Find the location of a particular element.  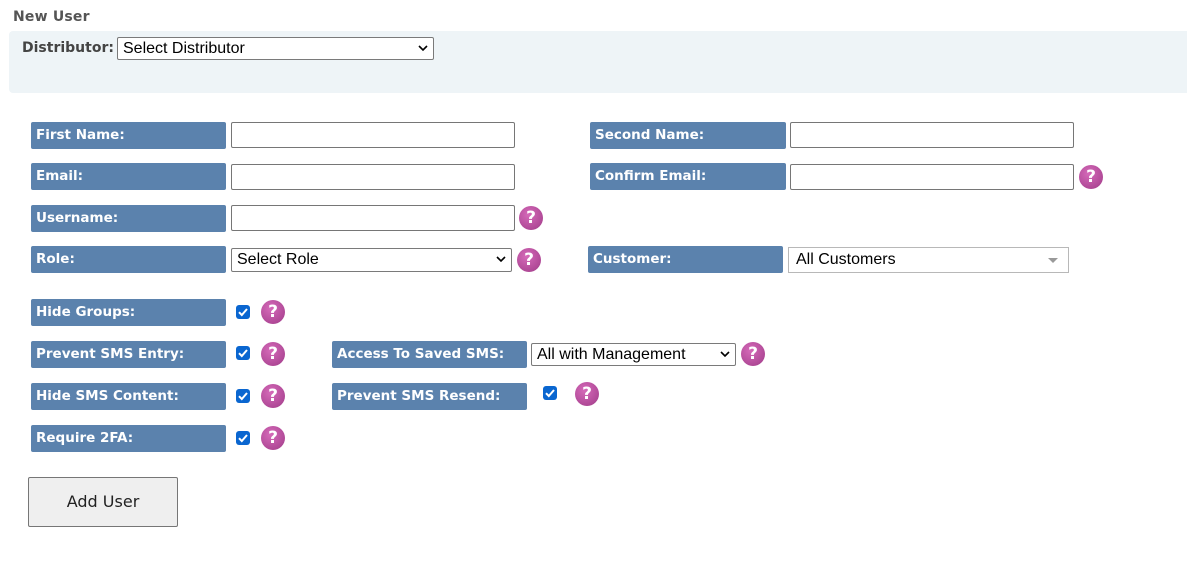

first-name-input is located at coordinates (373, 135).